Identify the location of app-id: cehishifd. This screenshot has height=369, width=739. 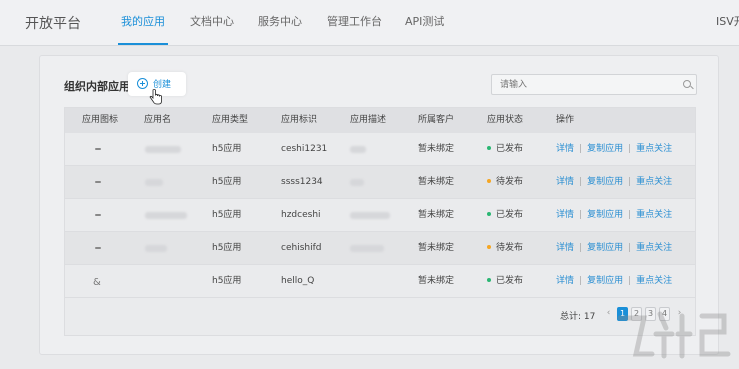
(301, 248).